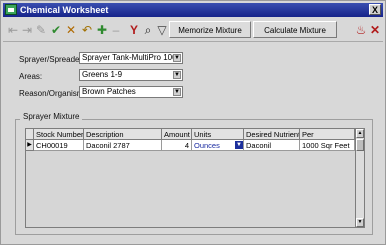 This screenshot has width=386, height=245. I want to click on cell-description: Daconil 2787, so click(123, 145).